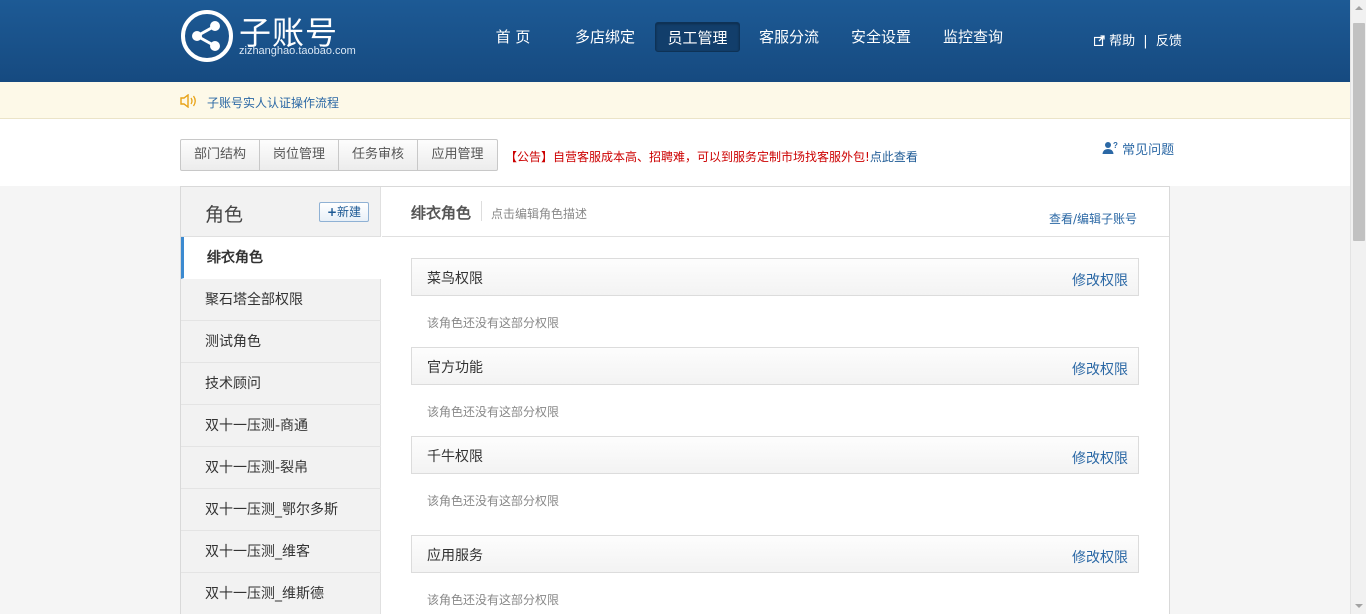 The height and width of the screenshot is (614, 1366). What do you see at coordinates (775, 455) in the screenshot?
I see `permission-section: 千牛权限 修改权限` at bounding box center [775, 455].